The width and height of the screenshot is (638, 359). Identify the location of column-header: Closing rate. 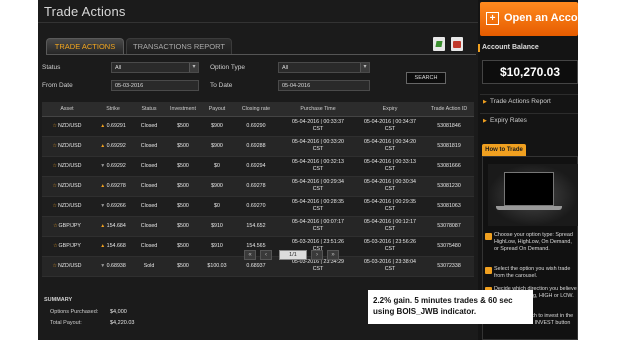
(256, 109).